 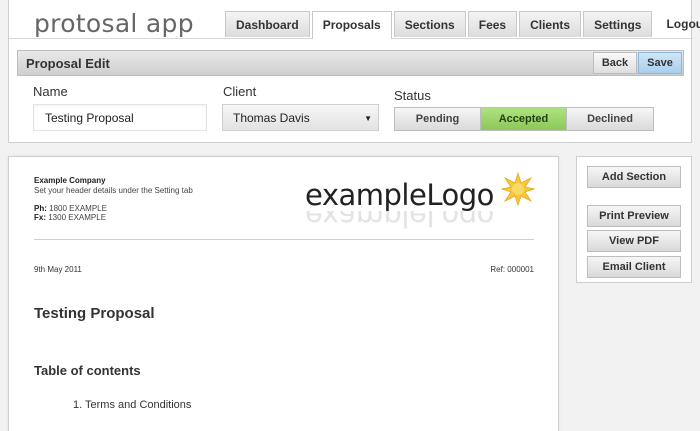 I want to click on client-select: Thomas Davis ▼, so click(x=300, y=117).